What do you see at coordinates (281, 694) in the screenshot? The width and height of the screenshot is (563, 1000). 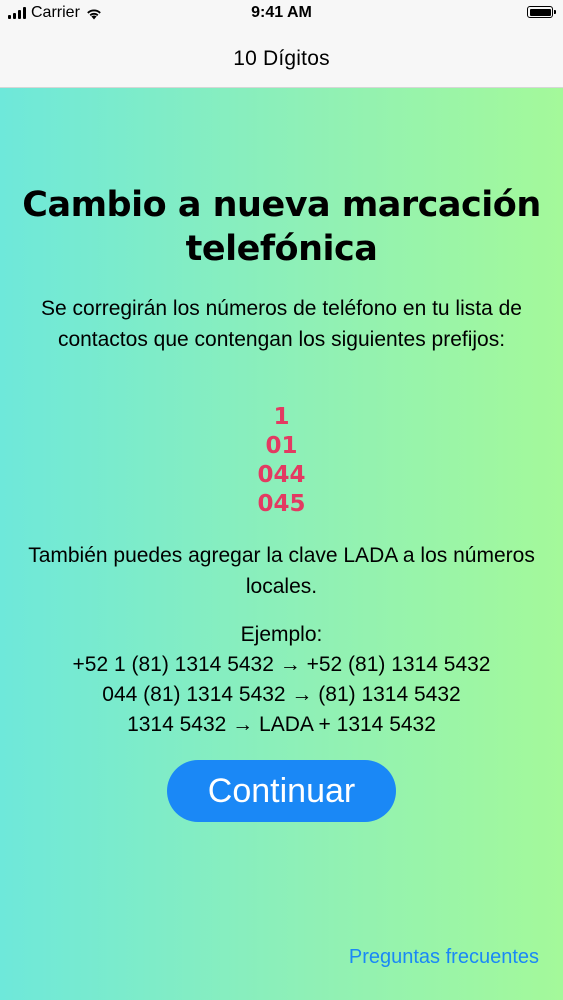 I see `example-line: 044 (81) 1314 5432 → (81) 1314 5432` at bounding box center [281, 694].